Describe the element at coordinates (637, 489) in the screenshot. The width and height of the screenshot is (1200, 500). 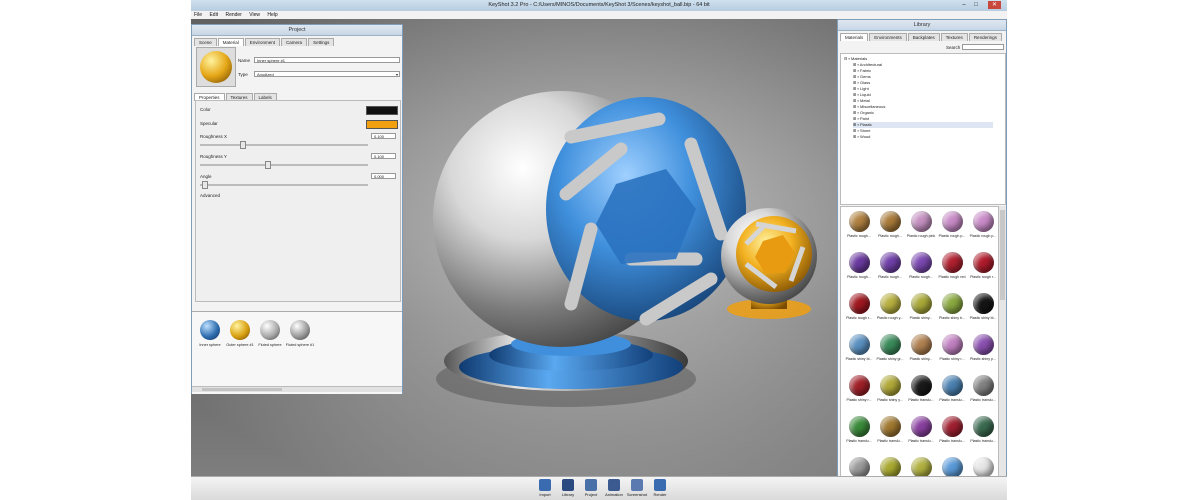
I see `screenshot-button: Screenshot` at that location.